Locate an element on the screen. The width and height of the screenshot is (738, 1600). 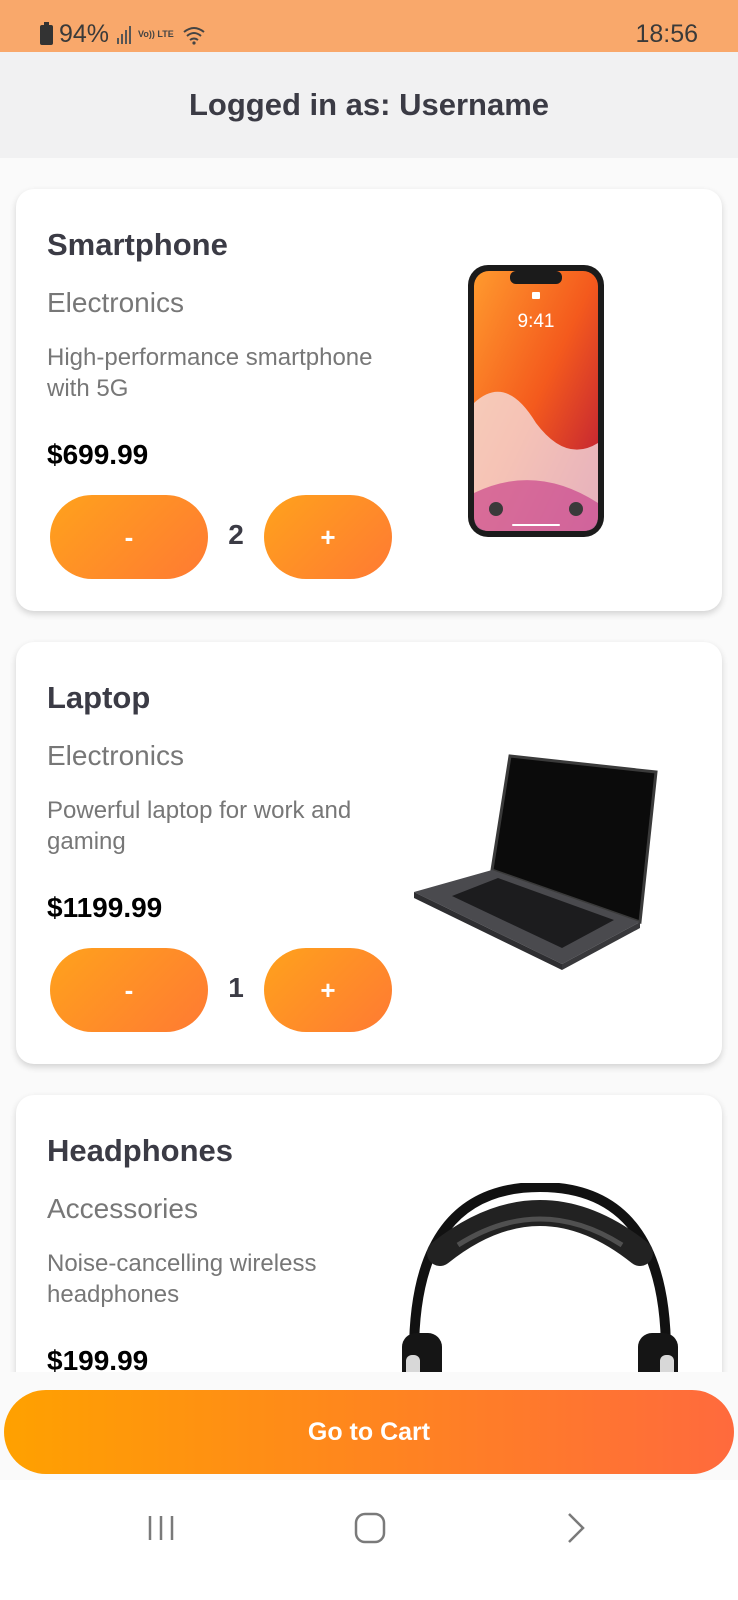
product-name: Smartphone is located at coordinates (137, 244).